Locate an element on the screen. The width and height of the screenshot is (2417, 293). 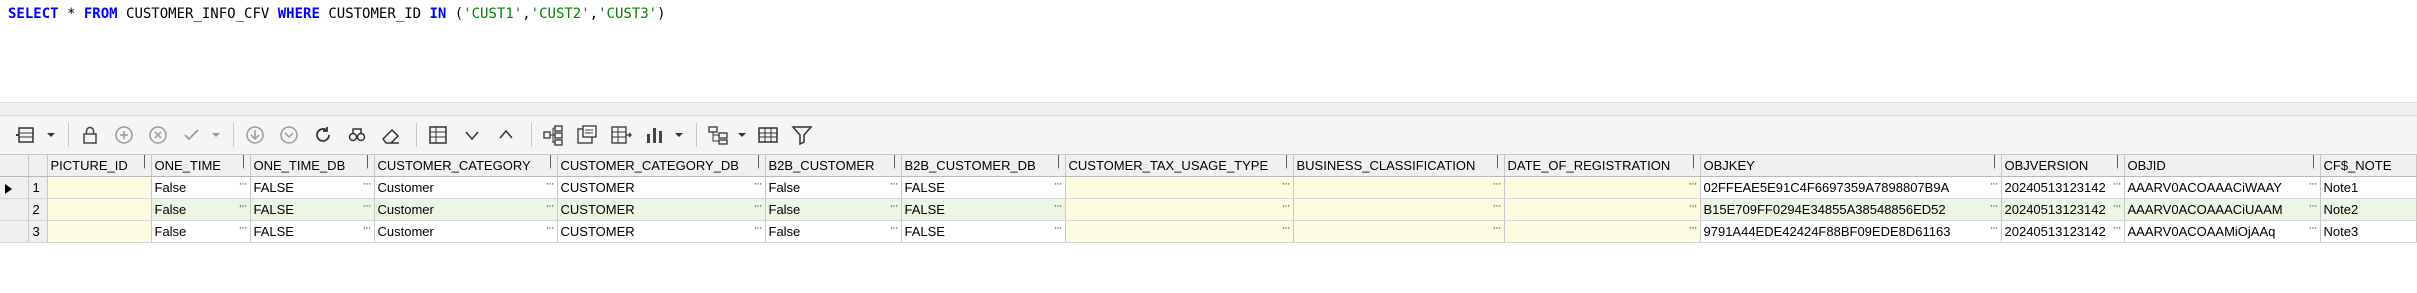
cell: AAARV0ACOAAMiOjAAq ··· is located at coordinates (2222, 231).